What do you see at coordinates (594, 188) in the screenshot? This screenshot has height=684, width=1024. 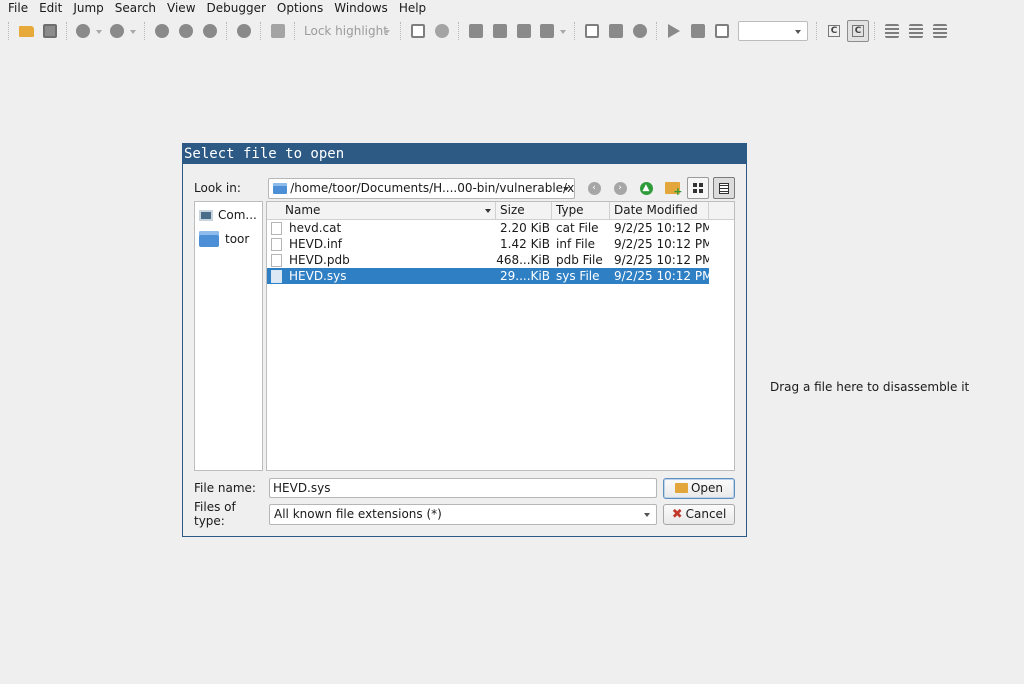 I see `back-button: ‹` at bounding box center [594, 188].